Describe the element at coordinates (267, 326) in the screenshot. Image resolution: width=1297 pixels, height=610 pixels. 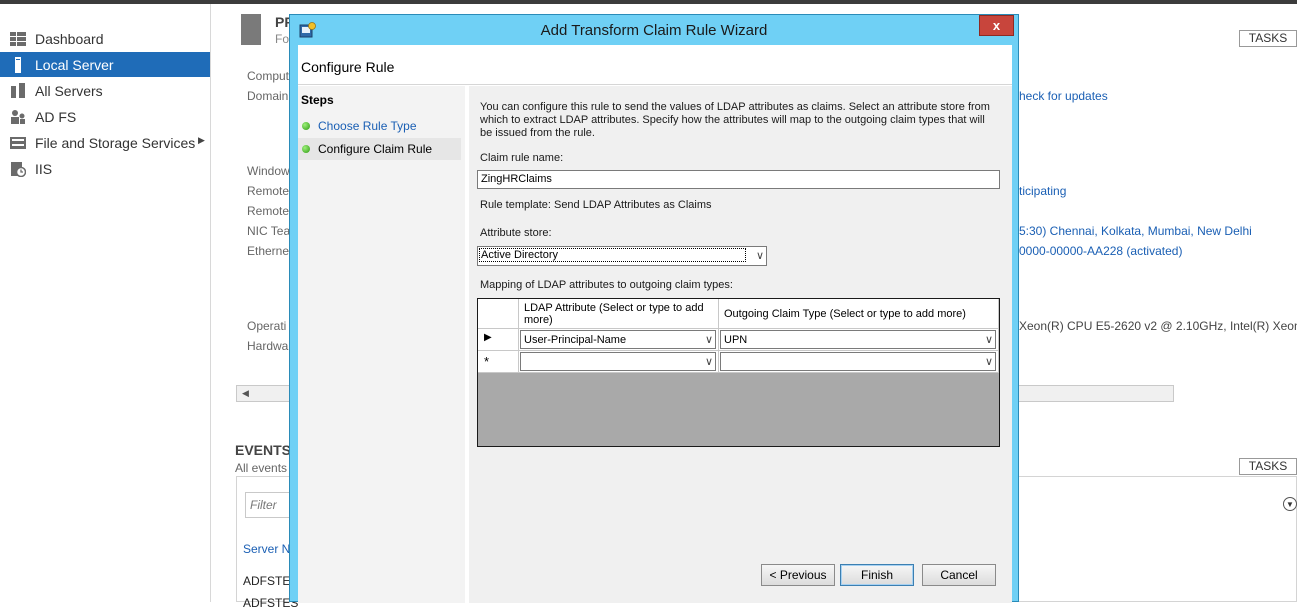
I see `property-label: Operati` at that location.